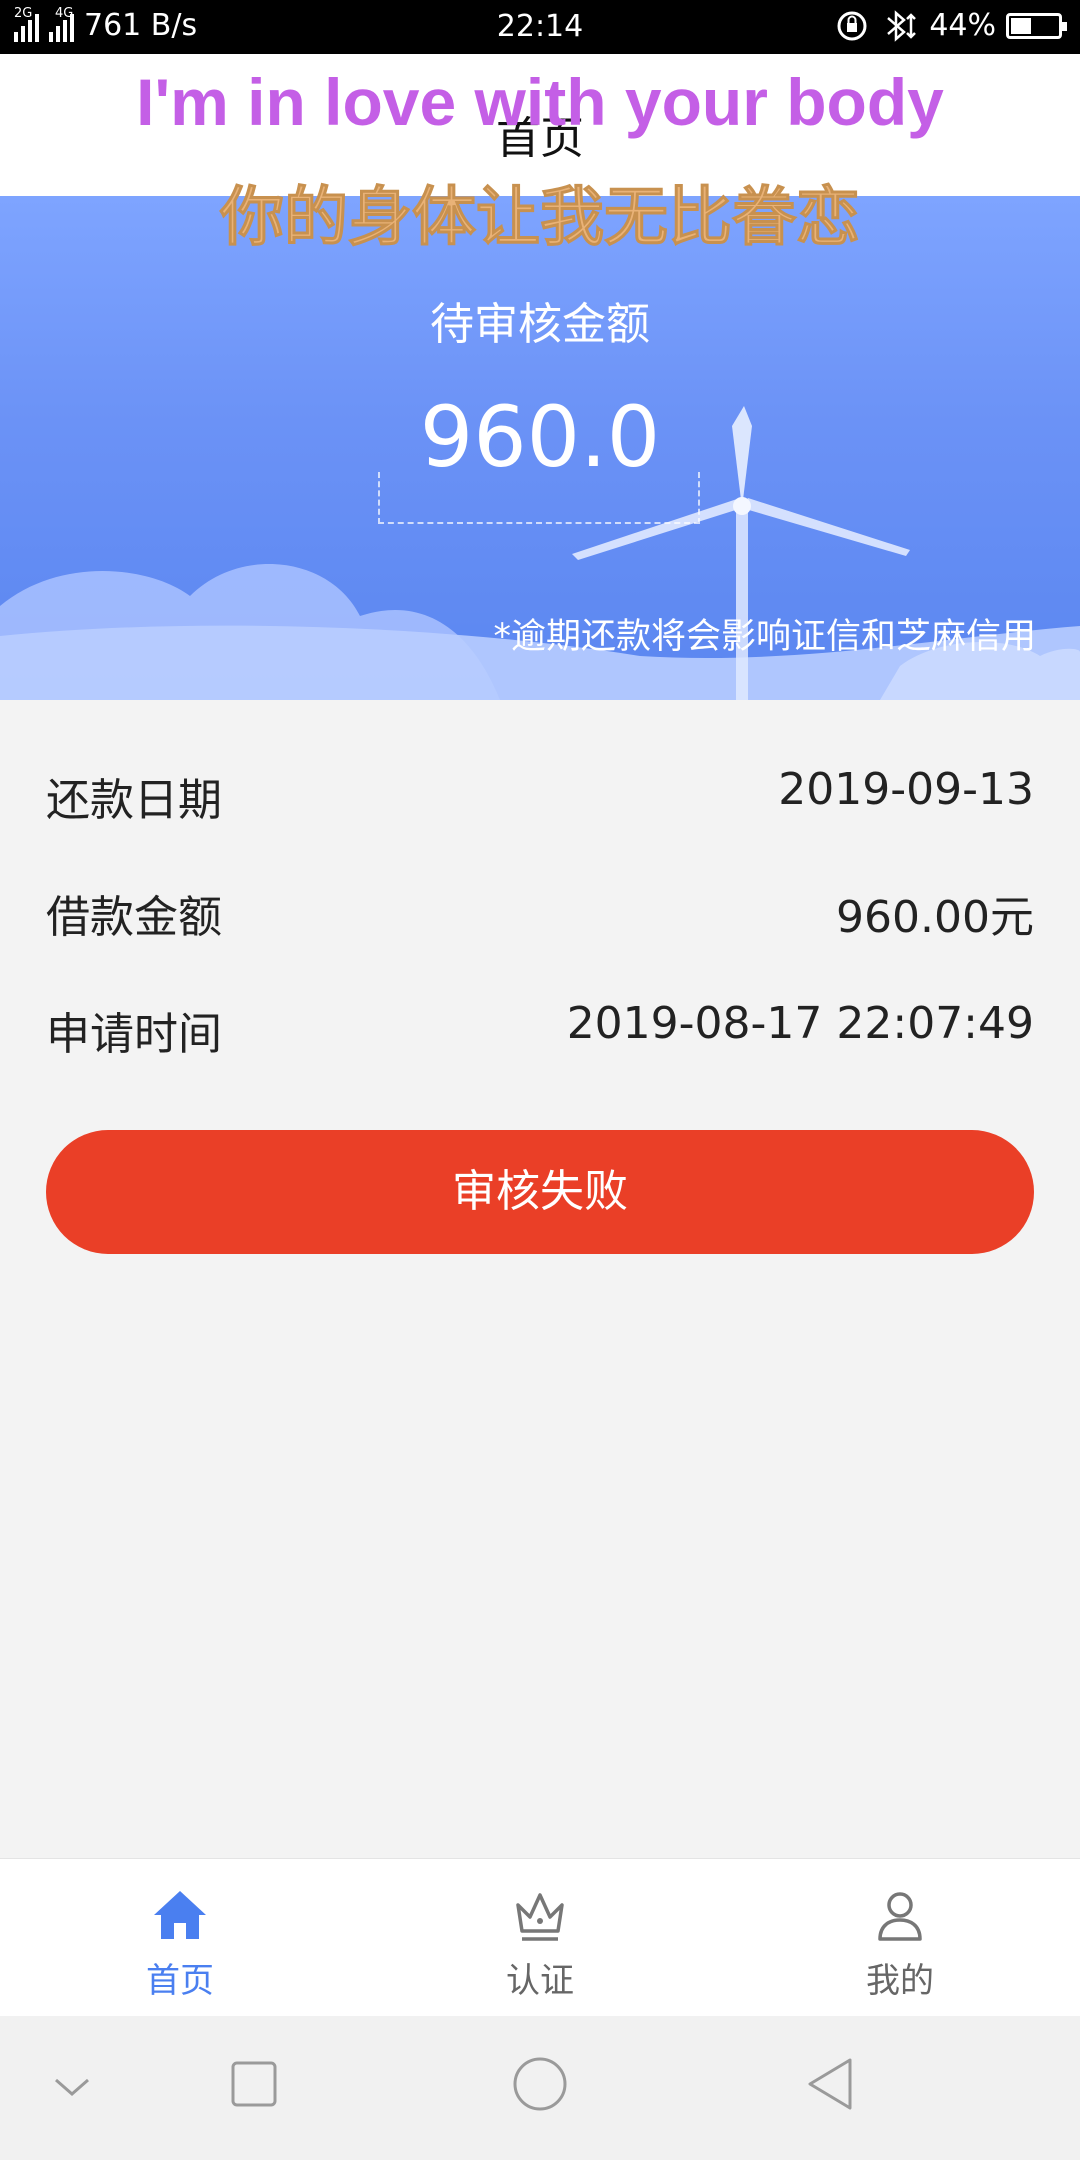  Describe the element at coordinates (852, 25) in the screenshot. I see `rotation-lock-icon` at that location.